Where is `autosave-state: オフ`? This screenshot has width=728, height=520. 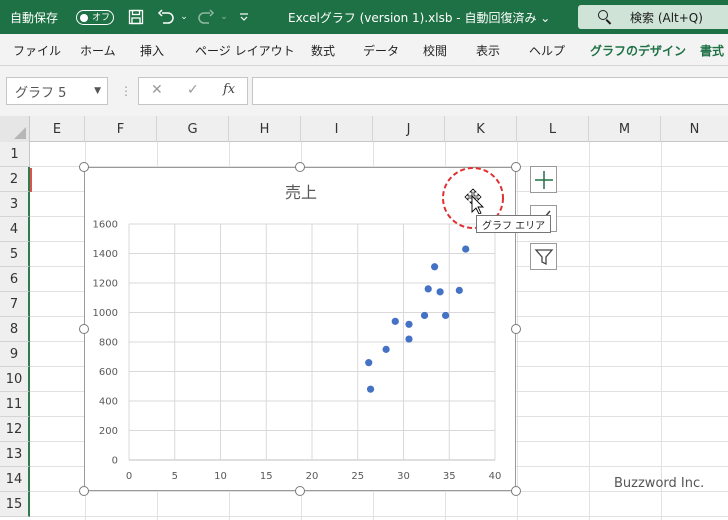
autosave-state: オフ is located at coordinates (101, 18).